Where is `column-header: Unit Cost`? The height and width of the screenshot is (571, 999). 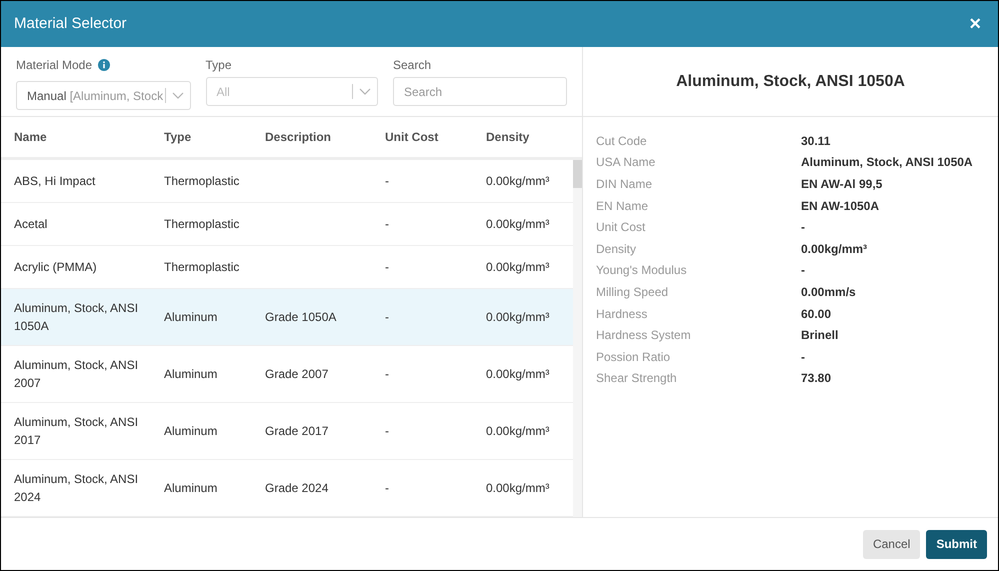 column-header: Unit Cost is located at coordinates (411, 137).